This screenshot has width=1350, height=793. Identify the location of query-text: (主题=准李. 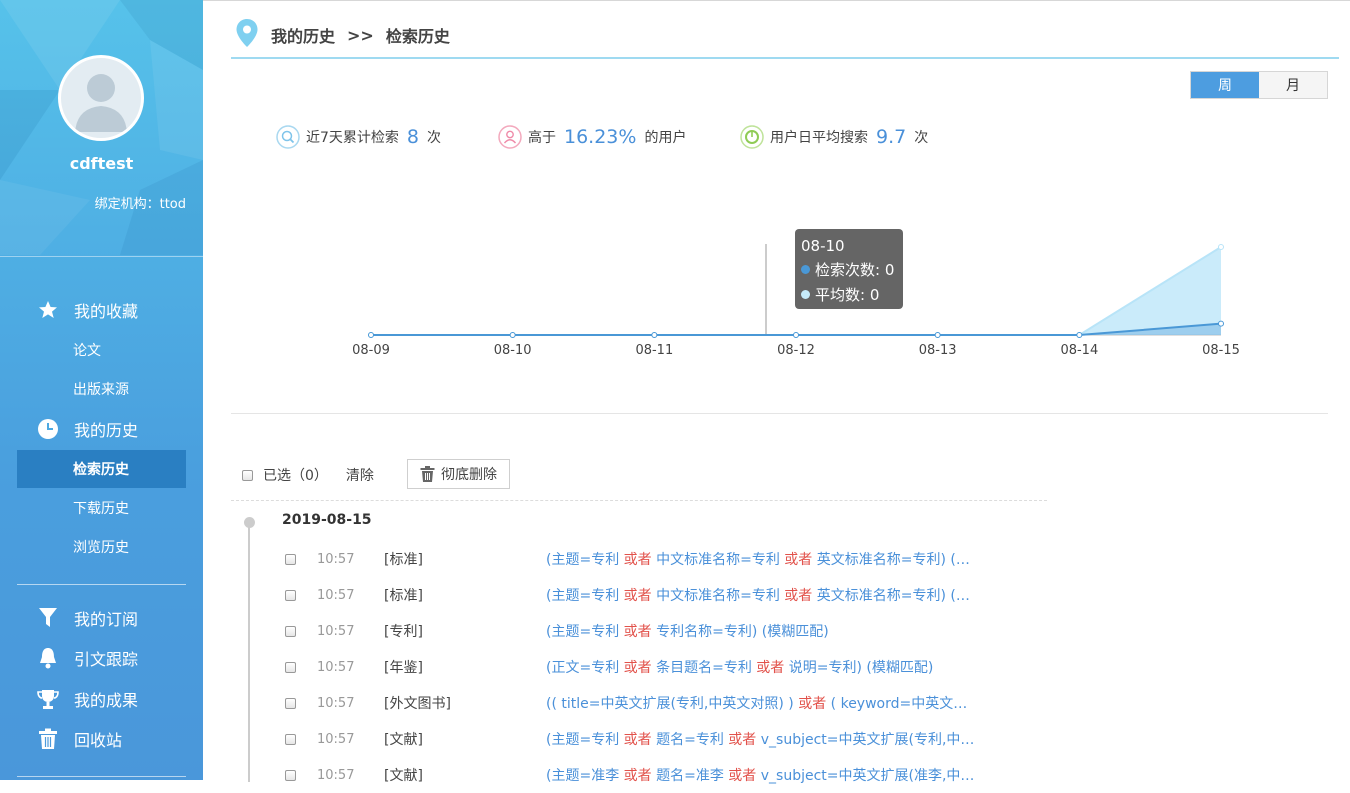
(585, 776).